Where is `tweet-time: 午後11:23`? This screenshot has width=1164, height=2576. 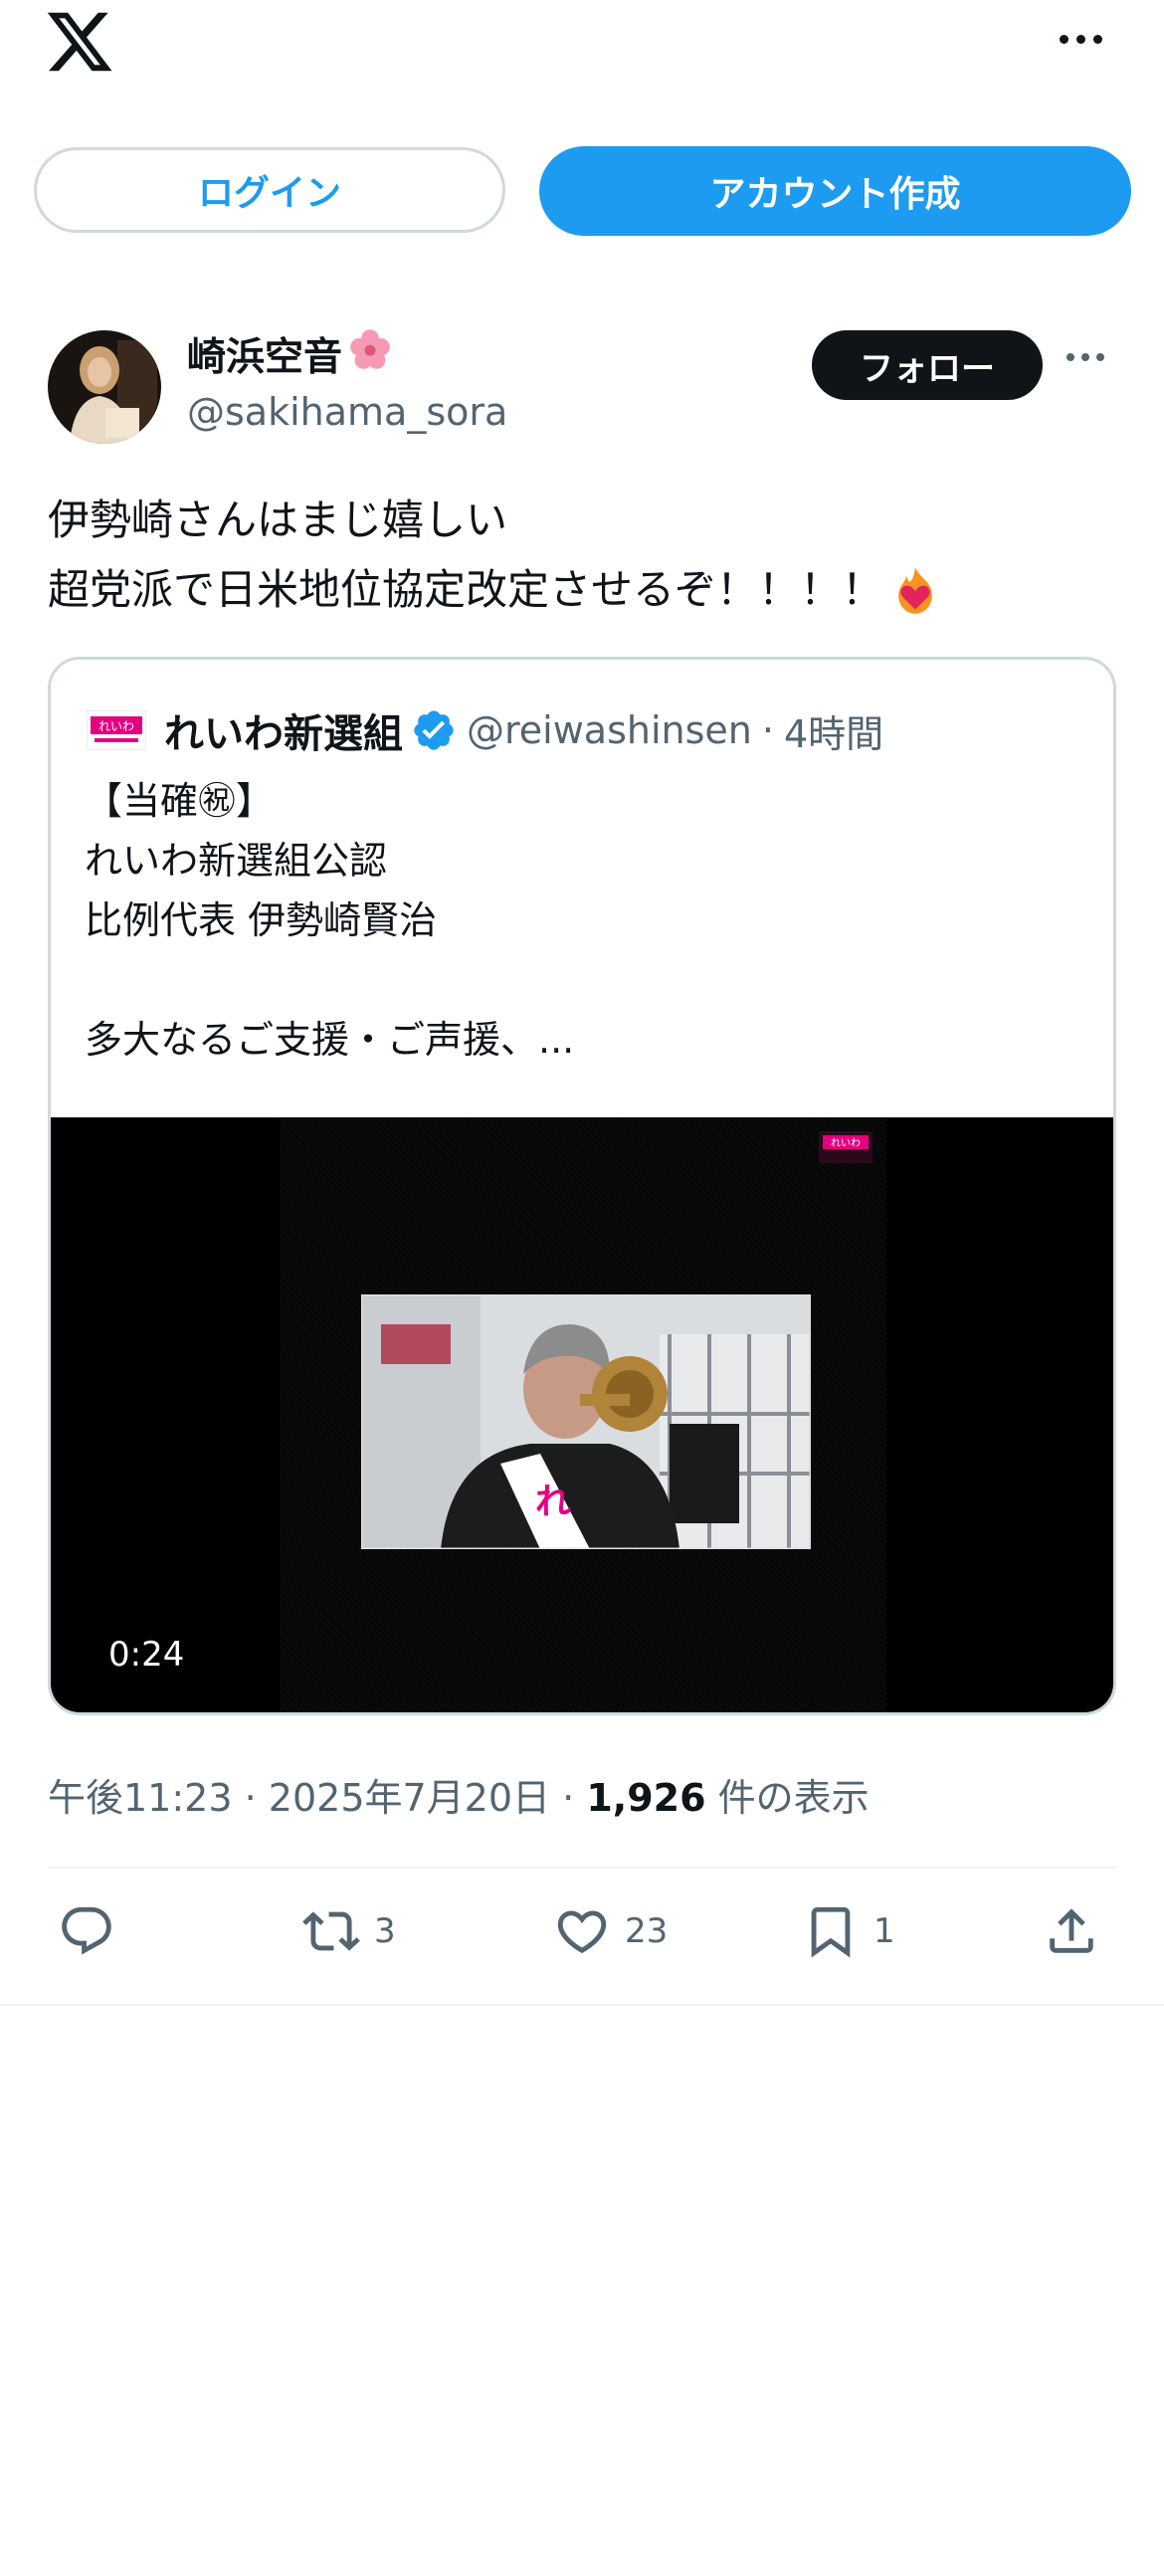
tweet-time: 午後11:23 is located at coordinates (140, 1798).